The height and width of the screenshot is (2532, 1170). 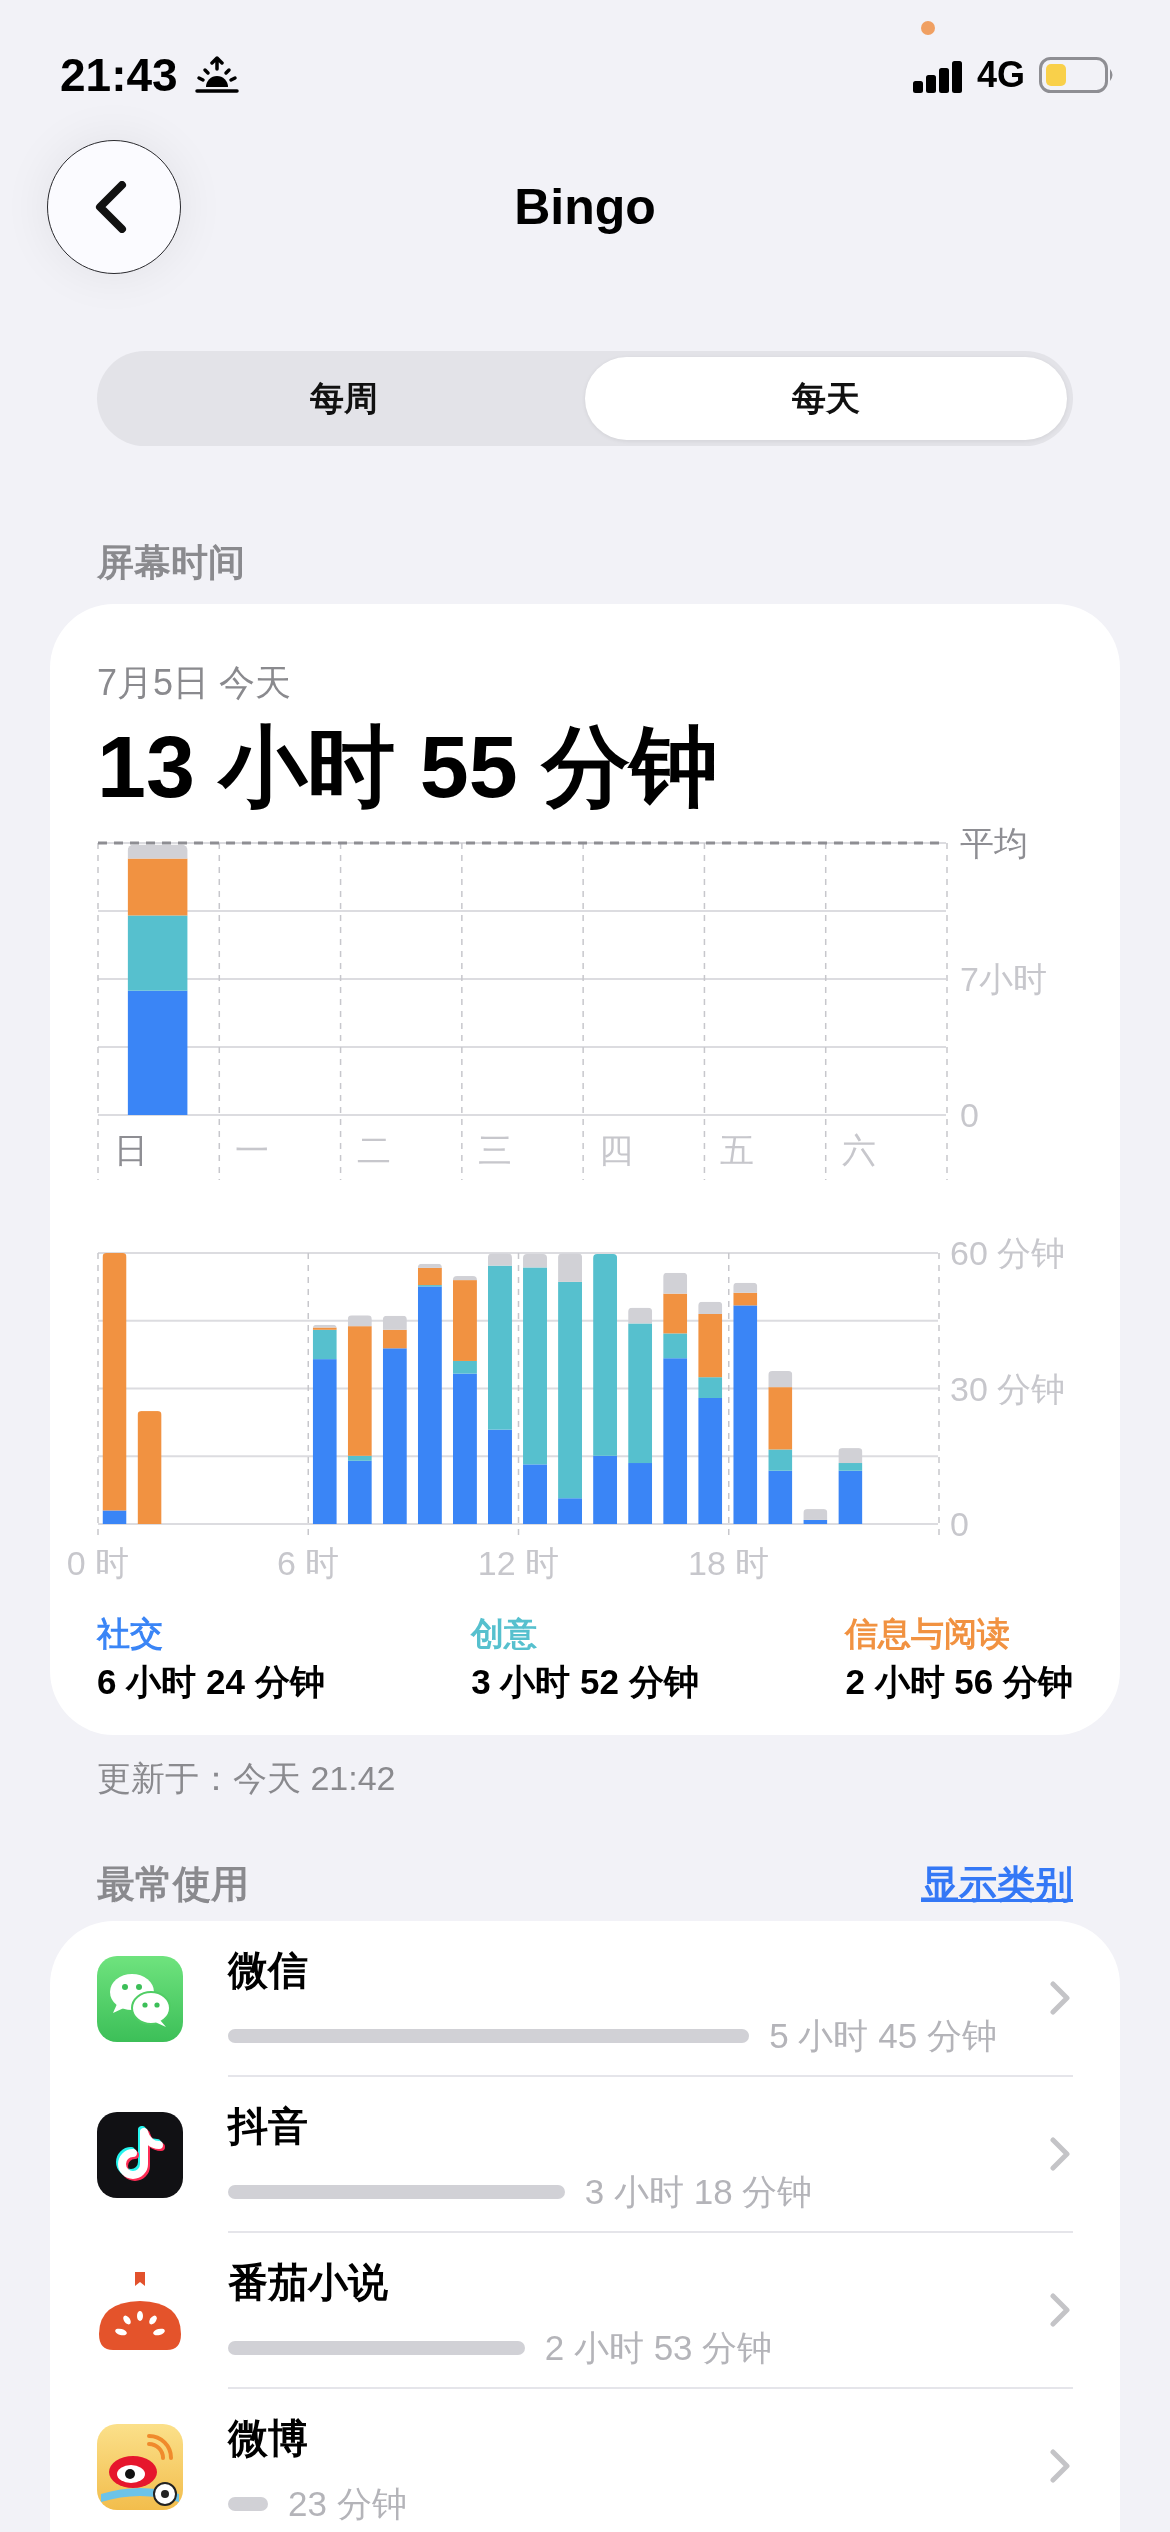 What do you see at coordinates (616, 1150) in the screenshot?
I see `axis-label: 四` at bounding box center [616, 1150].